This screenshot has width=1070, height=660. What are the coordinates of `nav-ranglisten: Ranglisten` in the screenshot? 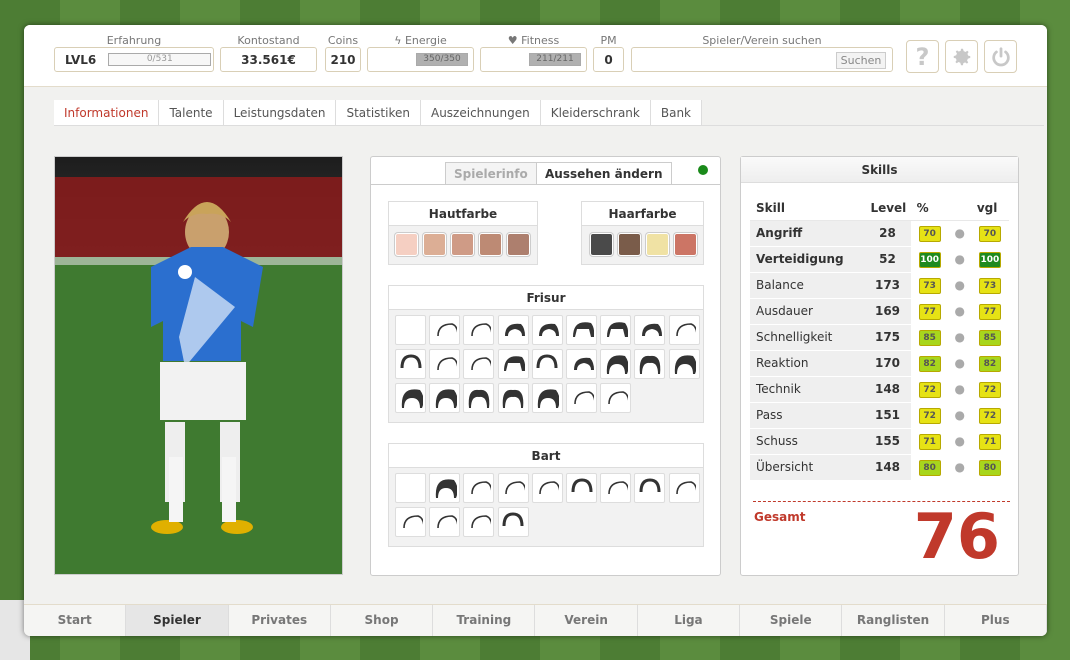 It's located at (893, 620).